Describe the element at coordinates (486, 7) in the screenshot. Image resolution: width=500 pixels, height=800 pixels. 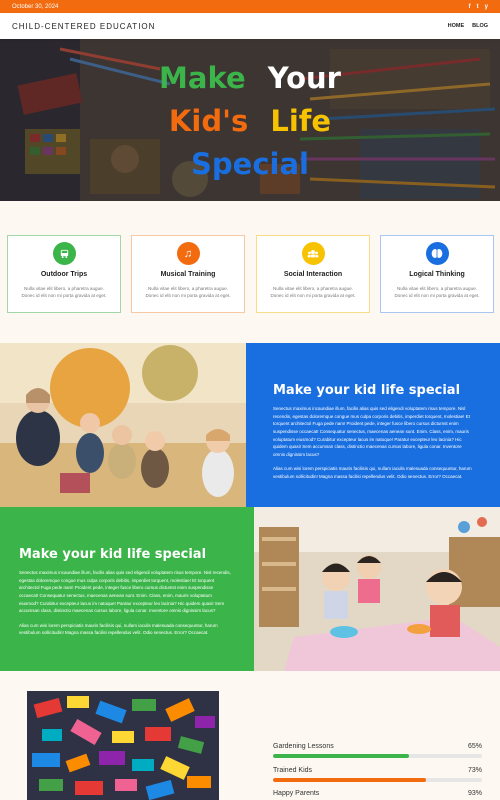
I see `youtube-icon: y` at that location.